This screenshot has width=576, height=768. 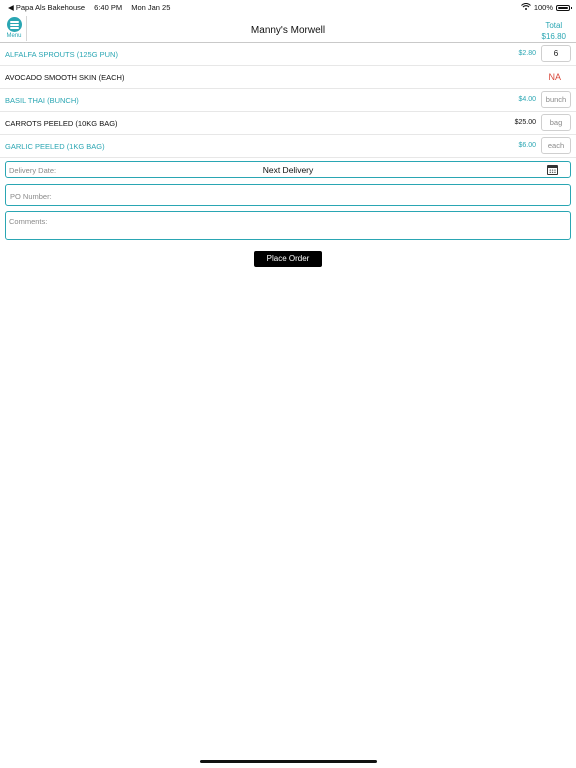 I want to click on product-row: AVOCADO SMOOTH SKIN (EACH) NA, so click(x=288, y=77).